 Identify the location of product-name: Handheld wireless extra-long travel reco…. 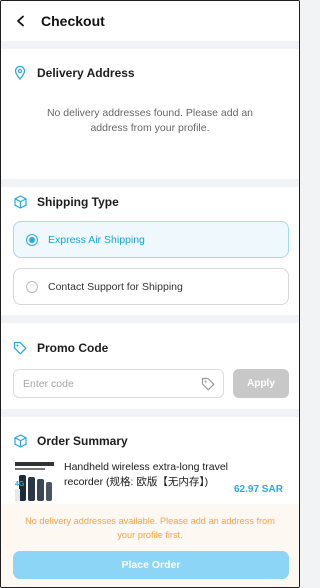
(146, 474).